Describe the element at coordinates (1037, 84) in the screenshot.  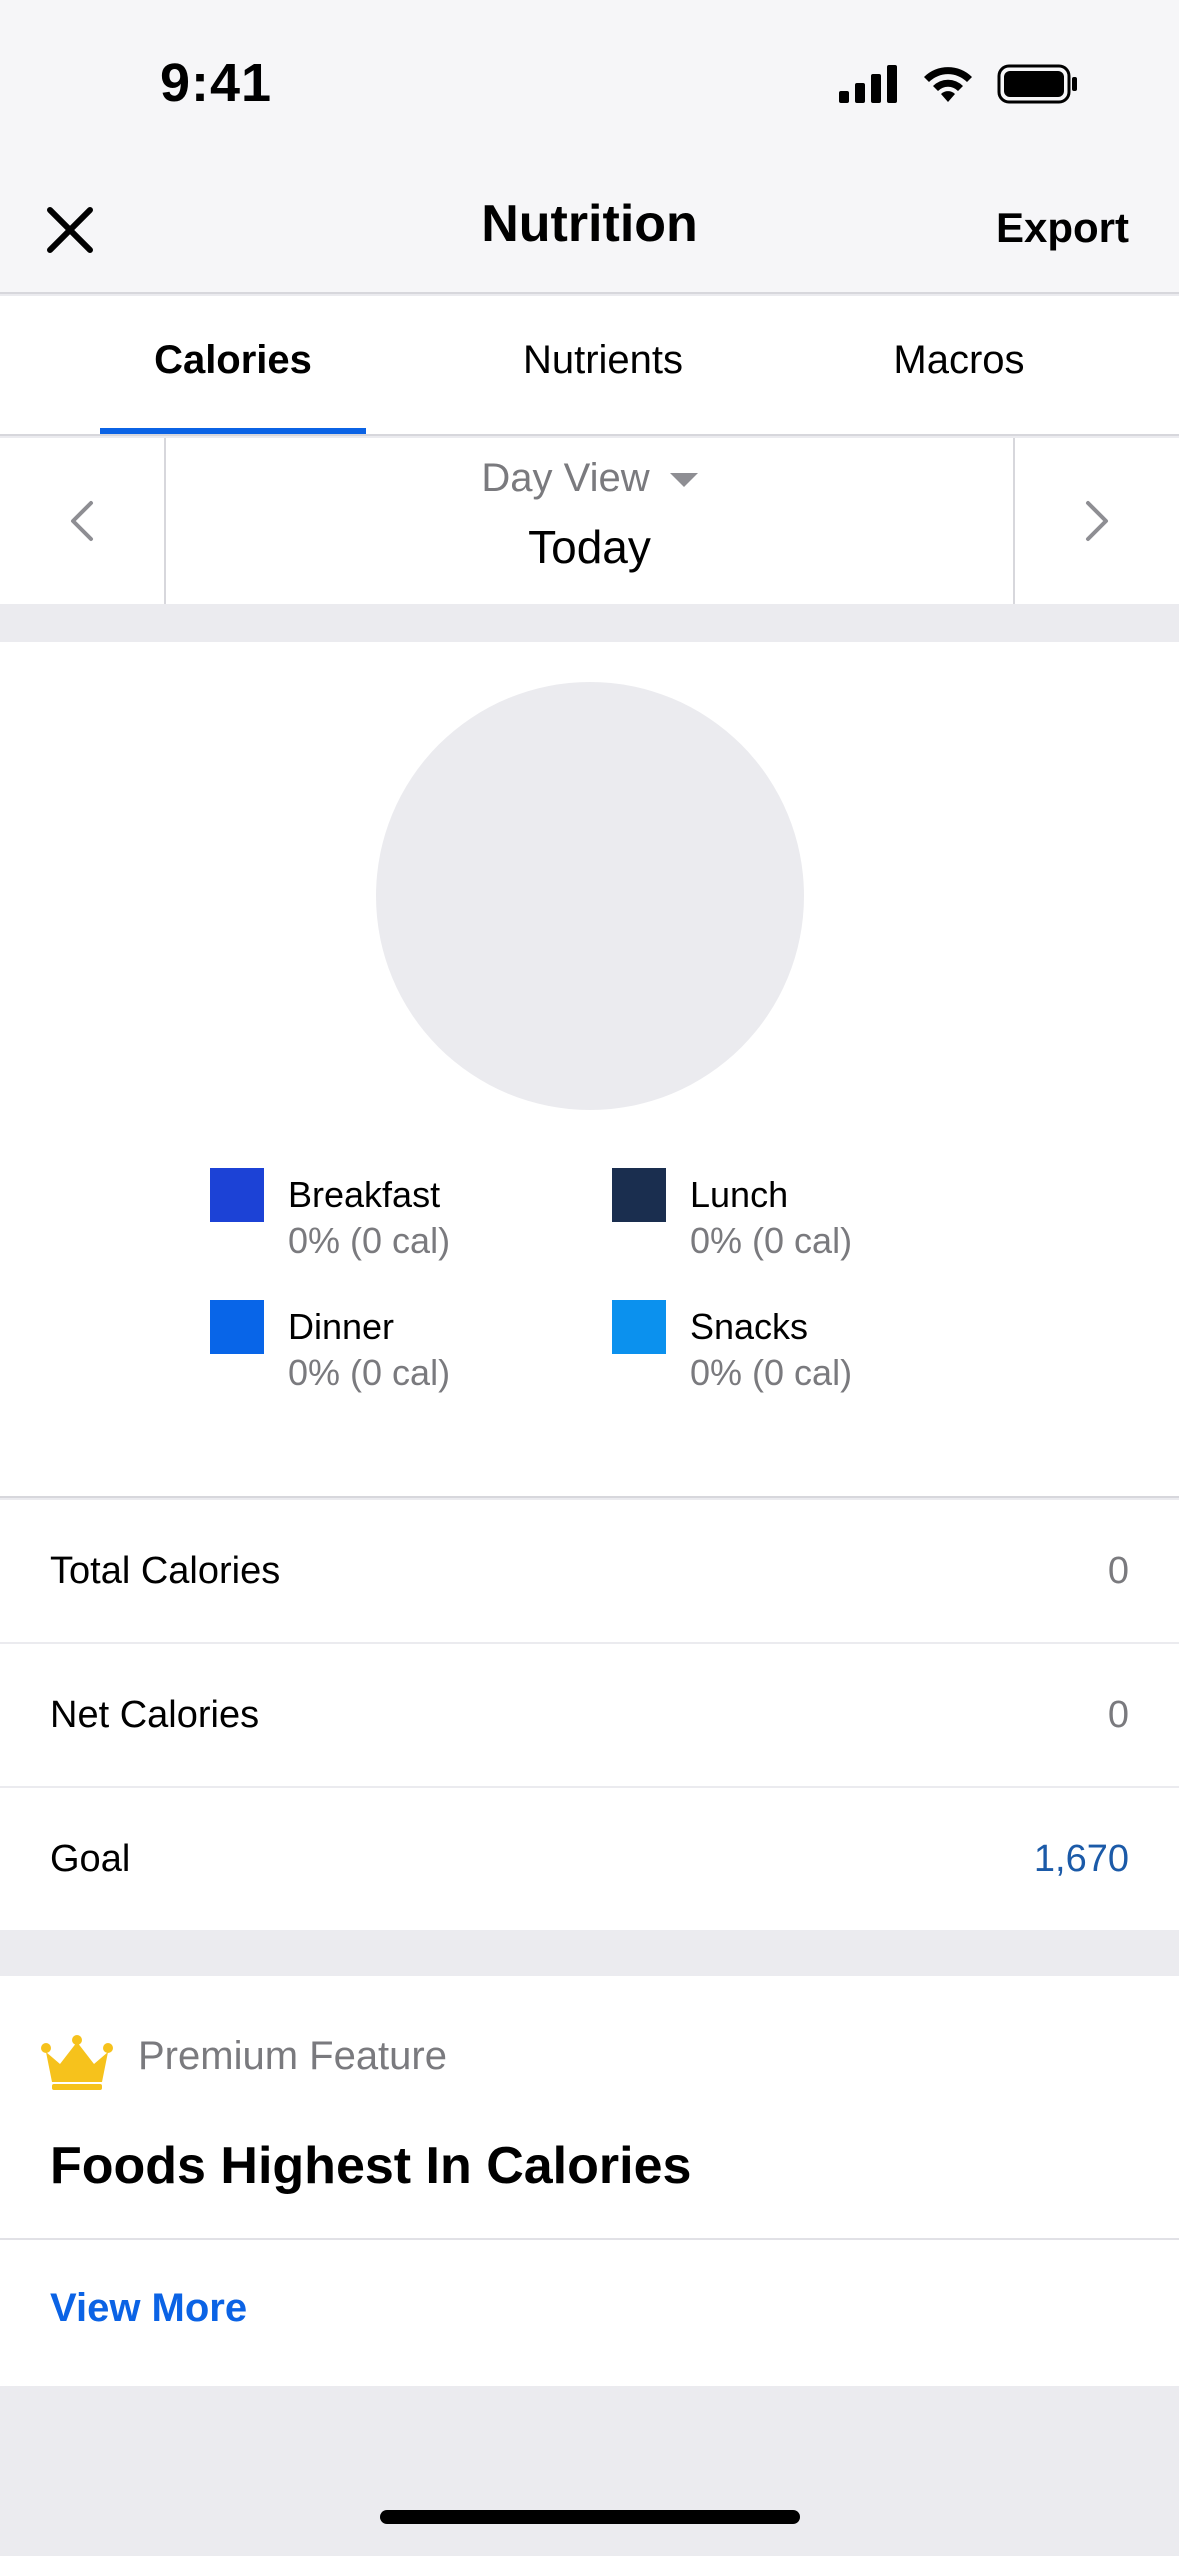
I see `battery-icon` at that location.